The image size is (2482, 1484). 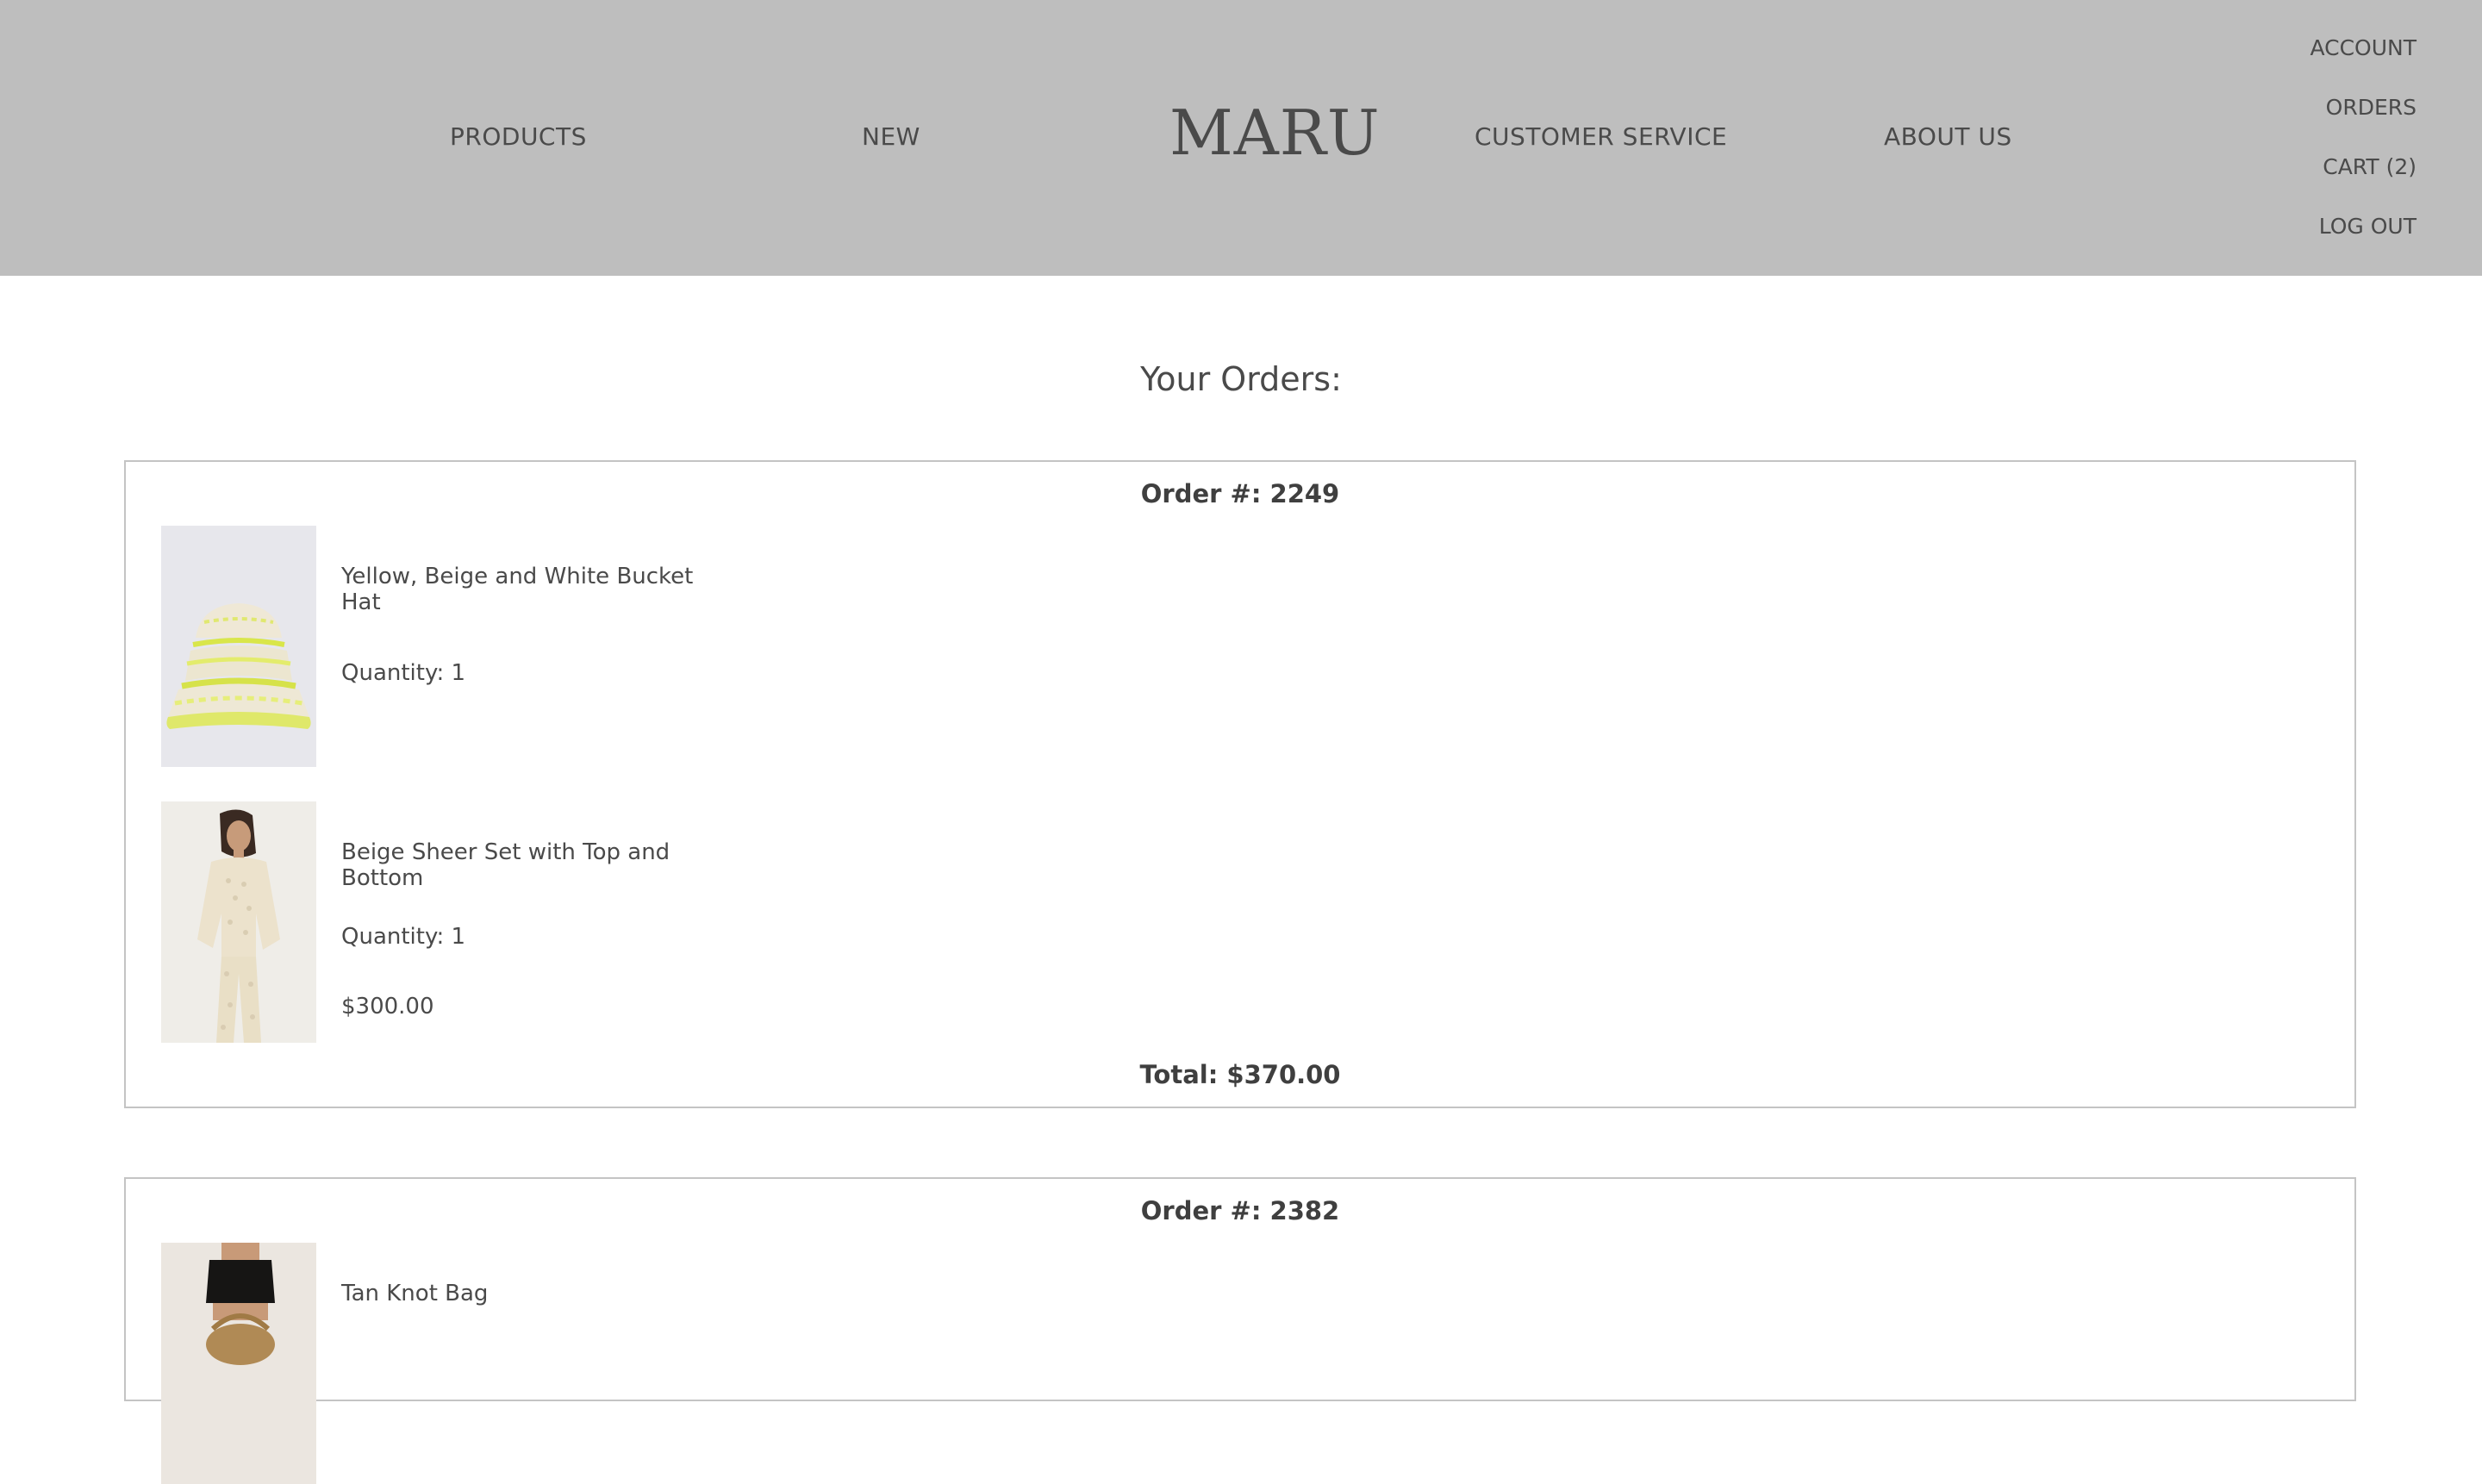 I want to click on bucket-hat-image, so click(x=239, y=646).